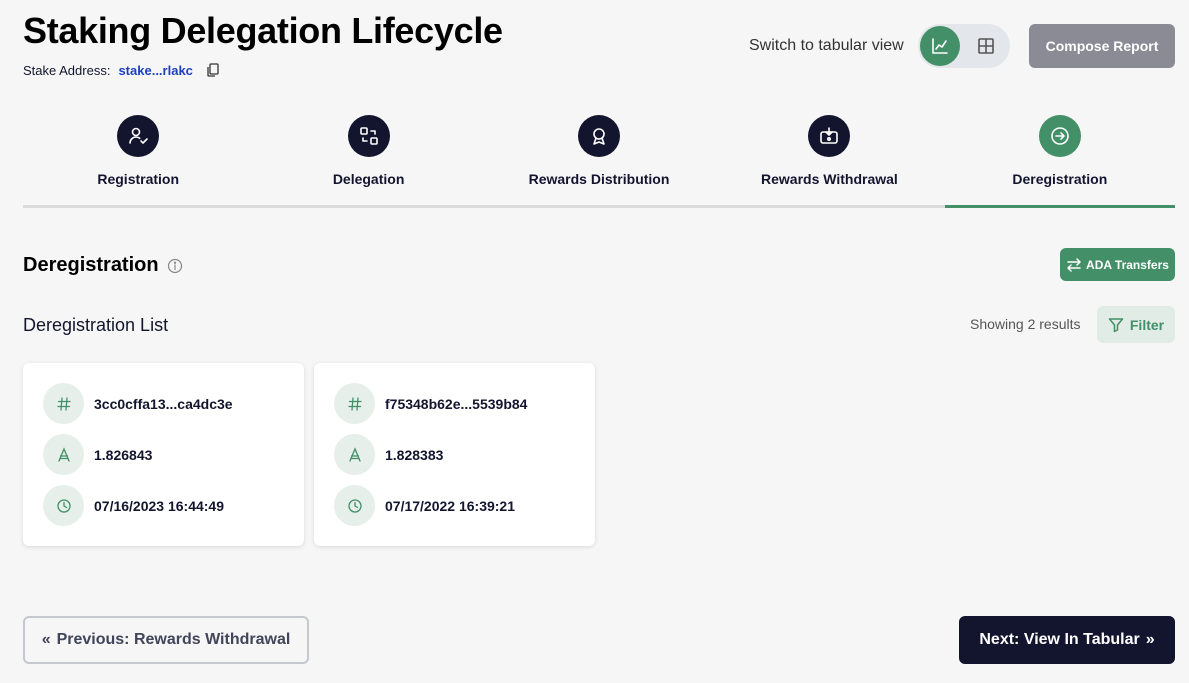 This screenshot has width=1189, height=683. I want to click on switch-view-label: Switch to tabular view, so click(826, 45).